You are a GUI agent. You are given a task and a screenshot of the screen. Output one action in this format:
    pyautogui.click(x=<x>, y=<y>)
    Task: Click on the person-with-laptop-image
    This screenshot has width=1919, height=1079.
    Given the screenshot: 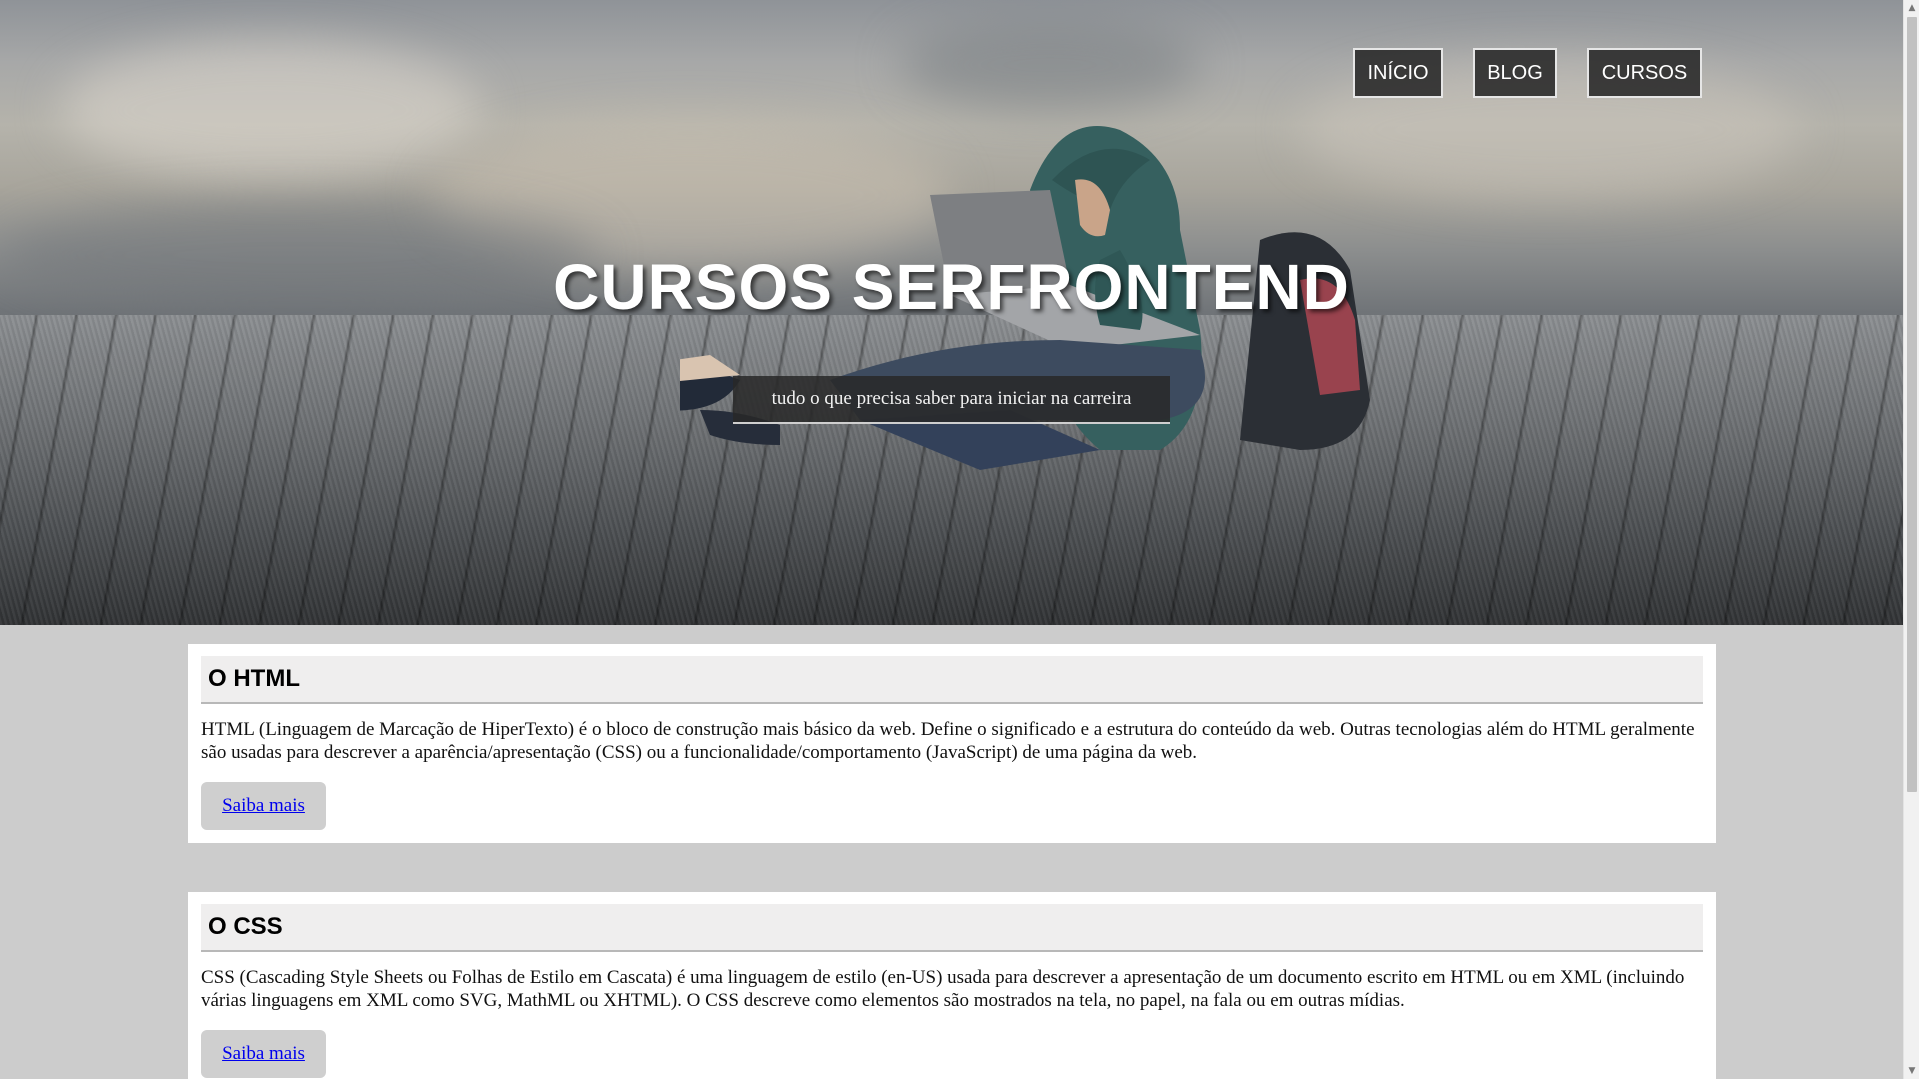 What is the action you would take?
    pyautogui.click(x=1025, y=298)
    